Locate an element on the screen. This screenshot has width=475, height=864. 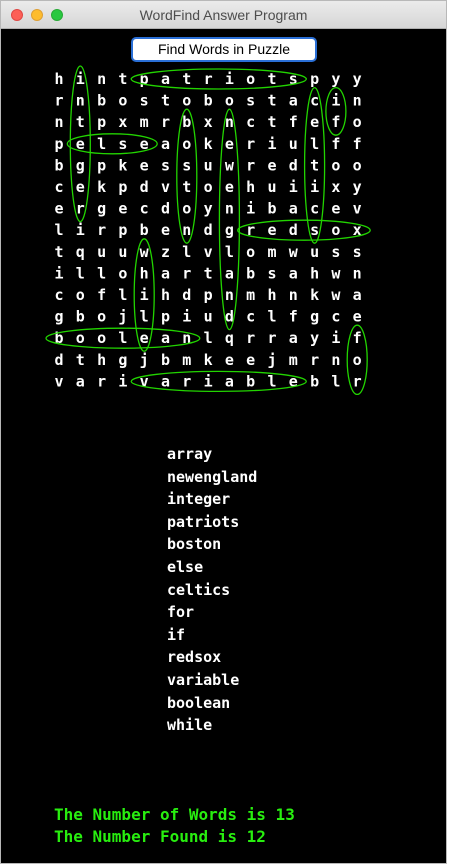
grid-letter: j is located at coordinates (122, 317).